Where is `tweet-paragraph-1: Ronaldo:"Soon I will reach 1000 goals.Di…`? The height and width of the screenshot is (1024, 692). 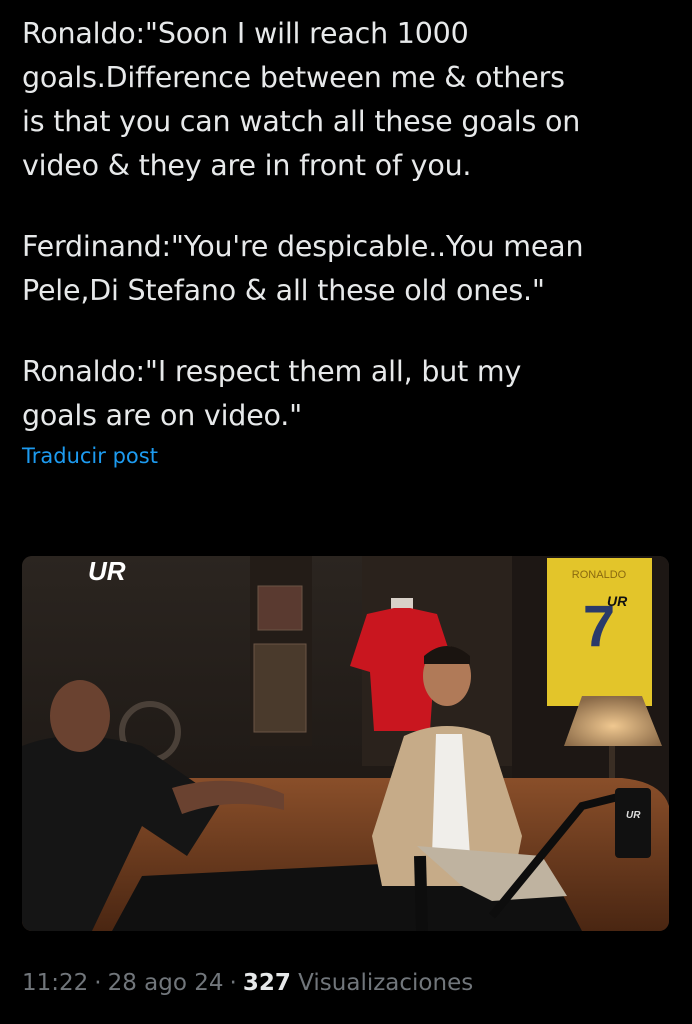
tweet-paragraph-1: Ronaldo:"Soon I will reach 1000 goals.Di… is located at coordinates (301, 99).